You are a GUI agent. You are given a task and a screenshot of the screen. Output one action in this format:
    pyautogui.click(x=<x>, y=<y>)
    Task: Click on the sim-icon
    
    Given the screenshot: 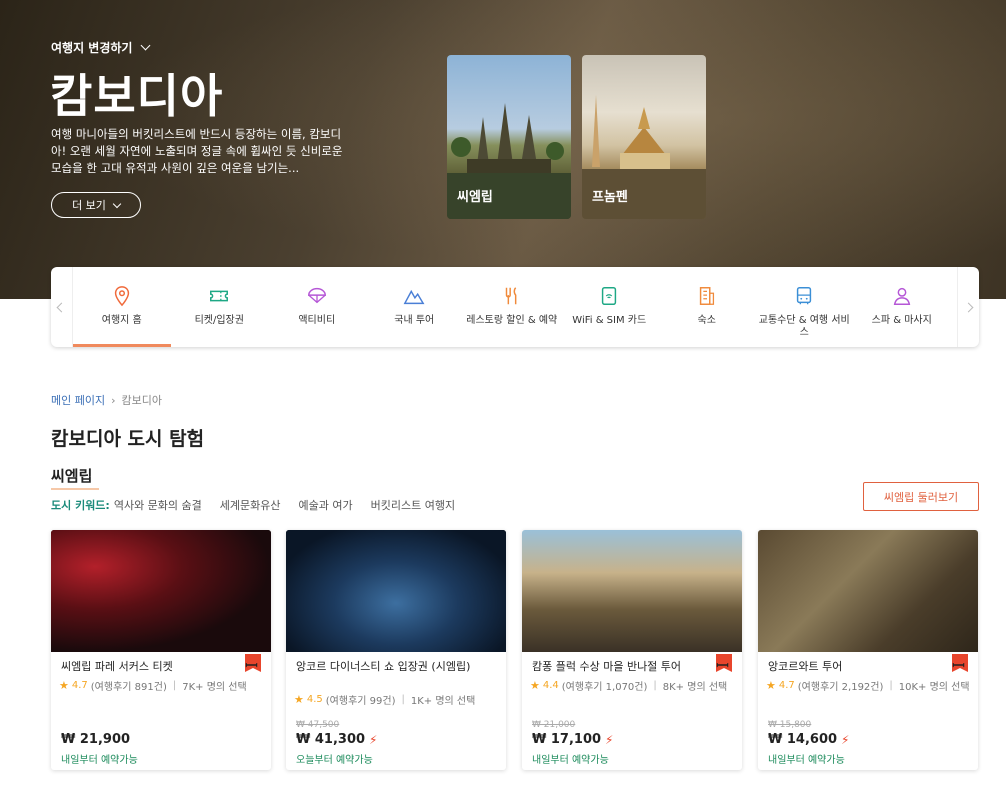 What is the action you would take?
    pyautogui.click(x=609, y=296)
    